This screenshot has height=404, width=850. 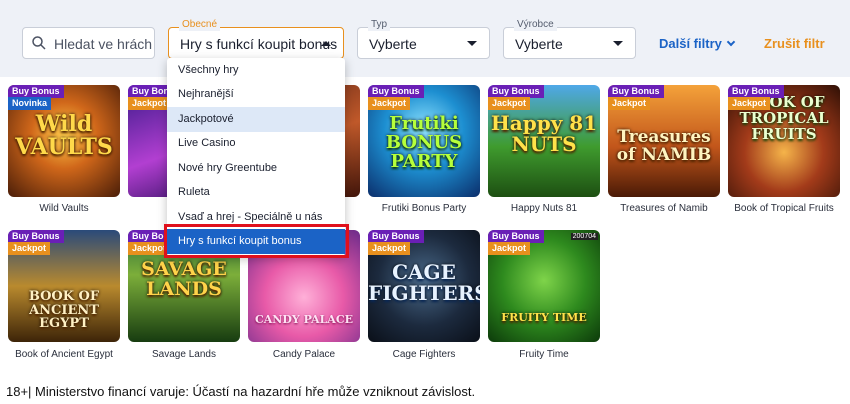 What do you see at coordinates (794, 43) in the screenshot?
I see `clear-filter-button: Zrušit filtr` at bounding box center [794, 43].